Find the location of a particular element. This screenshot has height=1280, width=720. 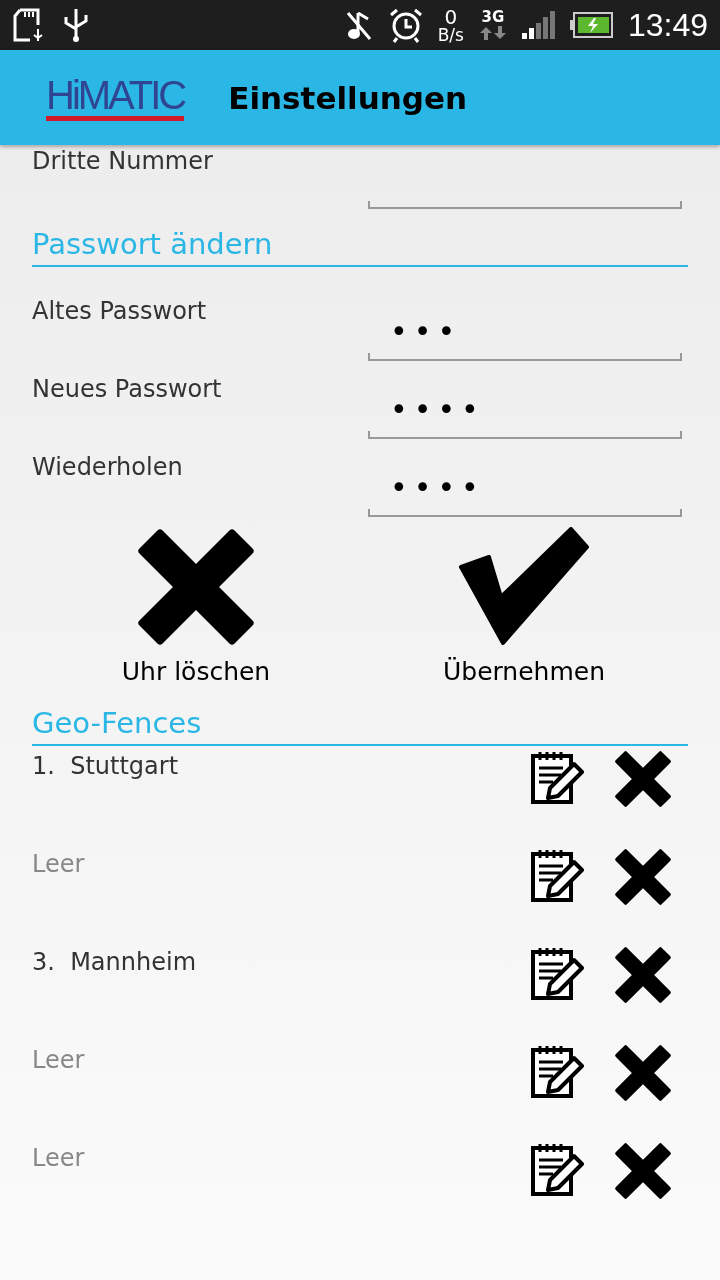

section-header: Passwort ändern is located at coordinates (360, 240).